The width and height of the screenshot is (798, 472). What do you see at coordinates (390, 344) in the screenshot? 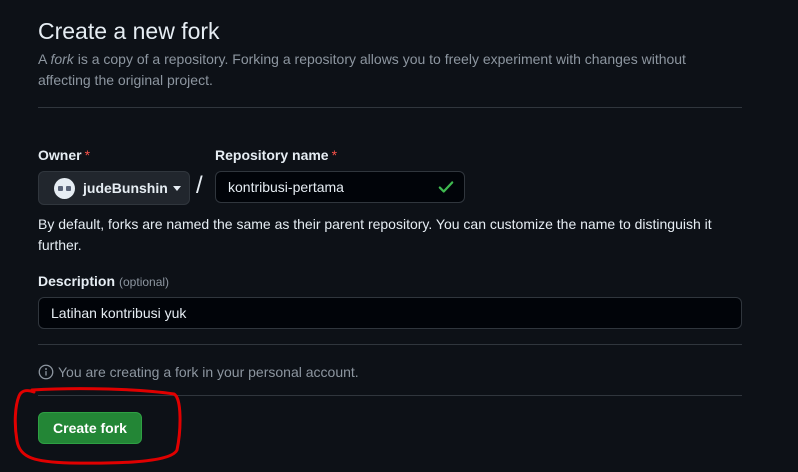
I see `form-divider` at bounding box center [390, 344].